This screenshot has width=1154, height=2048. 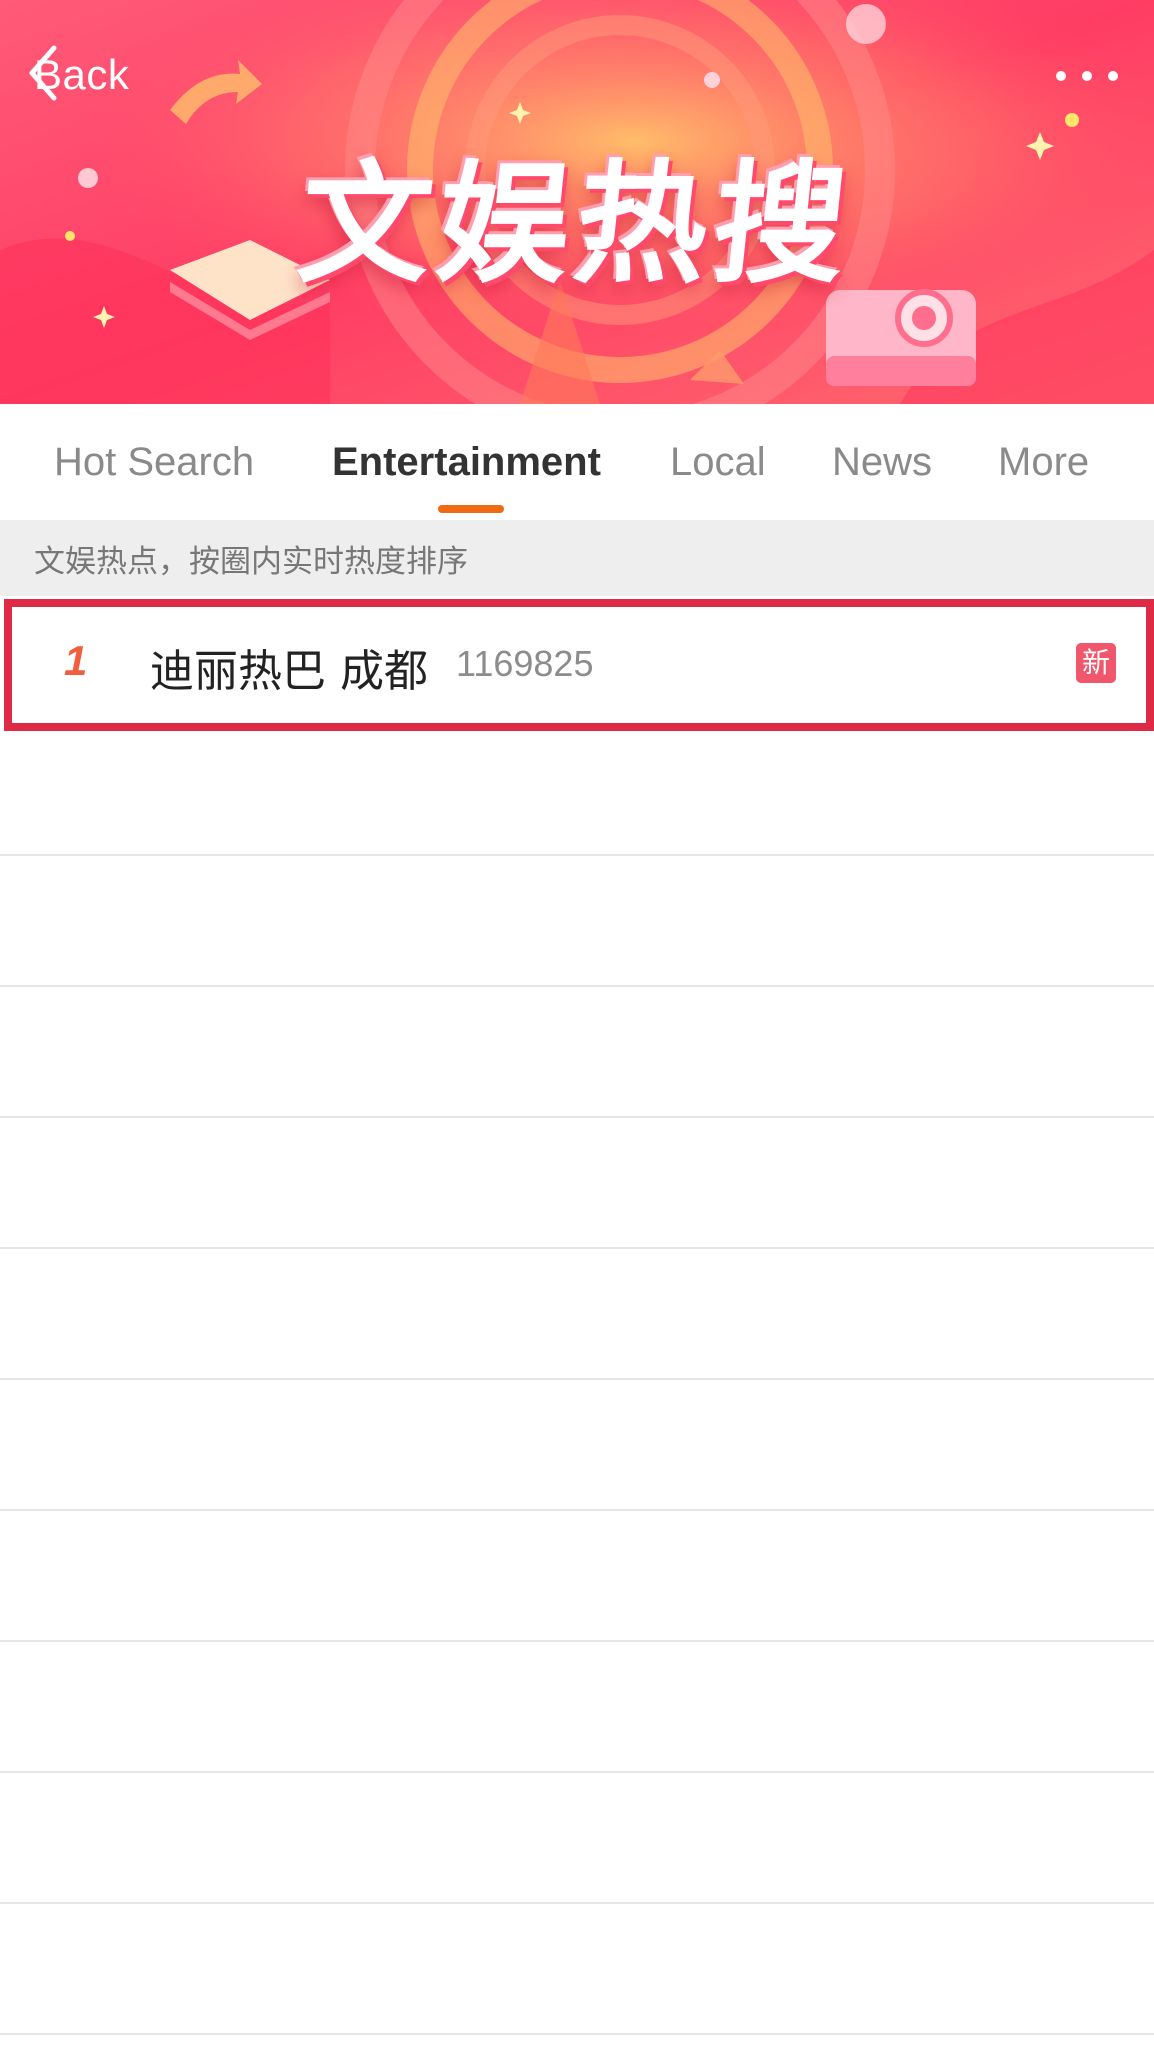 What do you see at coordinates (577, 558) in the screenshot?
I see `list-description: 文娱热点，按圈内实时热度排序` at bounding box center [577, 558].